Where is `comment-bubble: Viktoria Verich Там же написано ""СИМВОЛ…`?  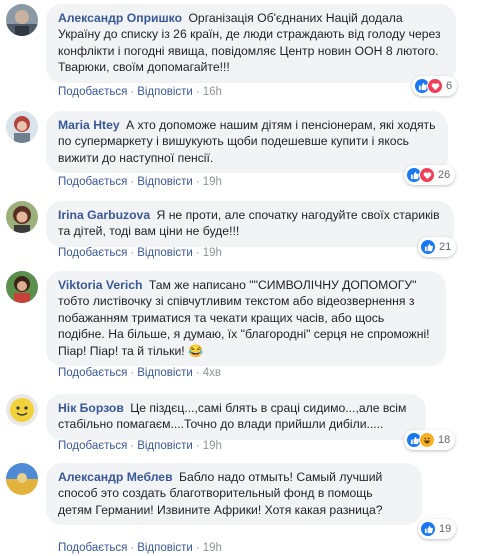 comment-bubble: Viktoria Verich Там же написано ""СИМВОЛ… is located at coordinates (246, 319).